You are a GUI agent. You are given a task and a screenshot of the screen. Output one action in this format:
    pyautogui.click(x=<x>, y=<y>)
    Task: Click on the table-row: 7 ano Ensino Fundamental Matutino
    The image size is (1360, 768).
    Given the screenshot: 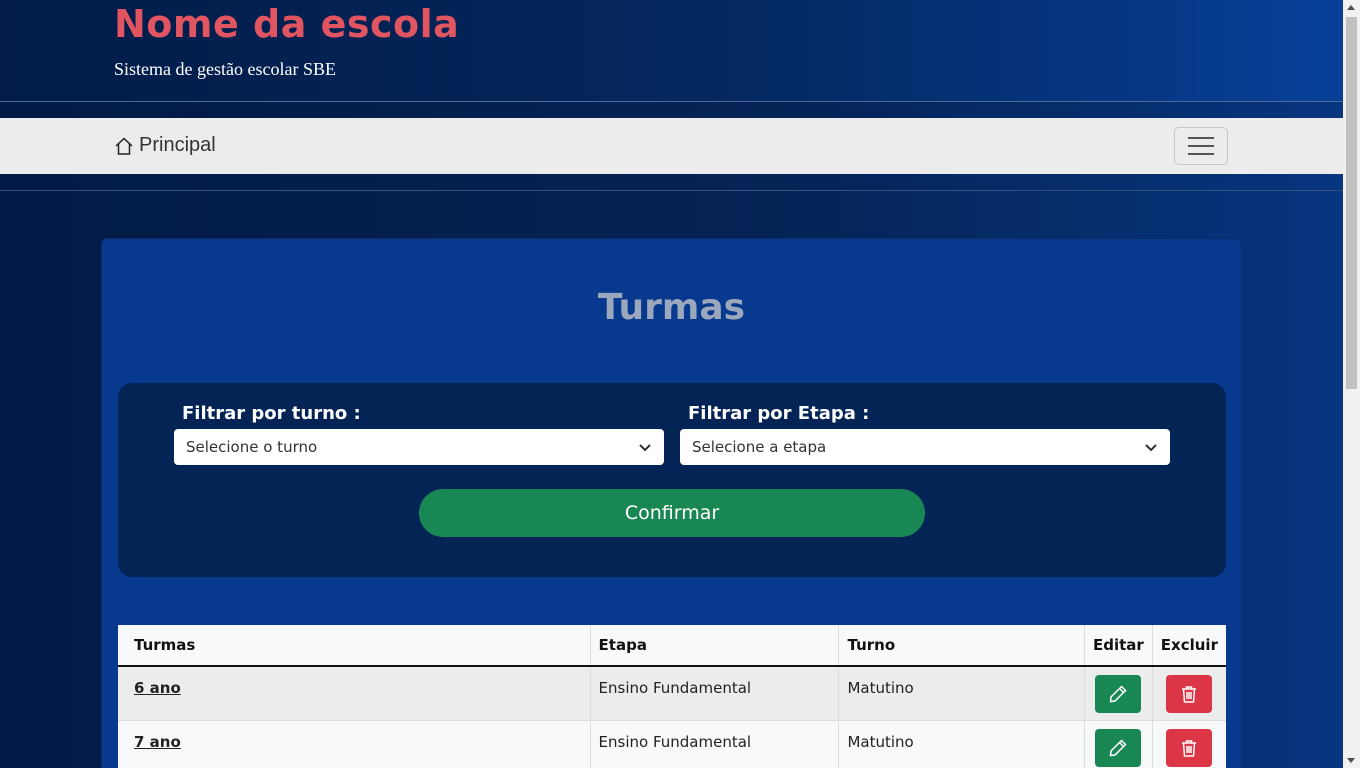 What is the action you would take?
    pyautogui.click(x=672, y=744)
    